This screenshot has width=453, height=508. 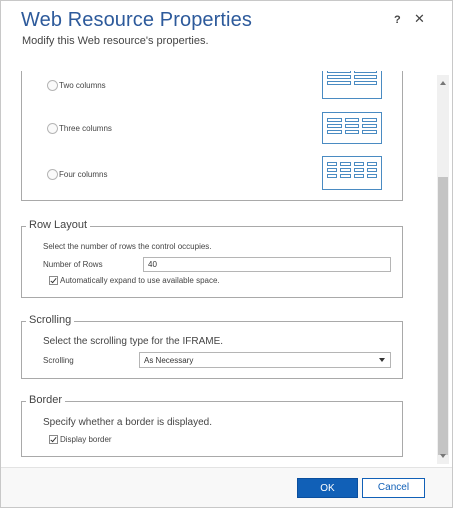 I want to click on ok-button: OK, so click(x=327, y=488).